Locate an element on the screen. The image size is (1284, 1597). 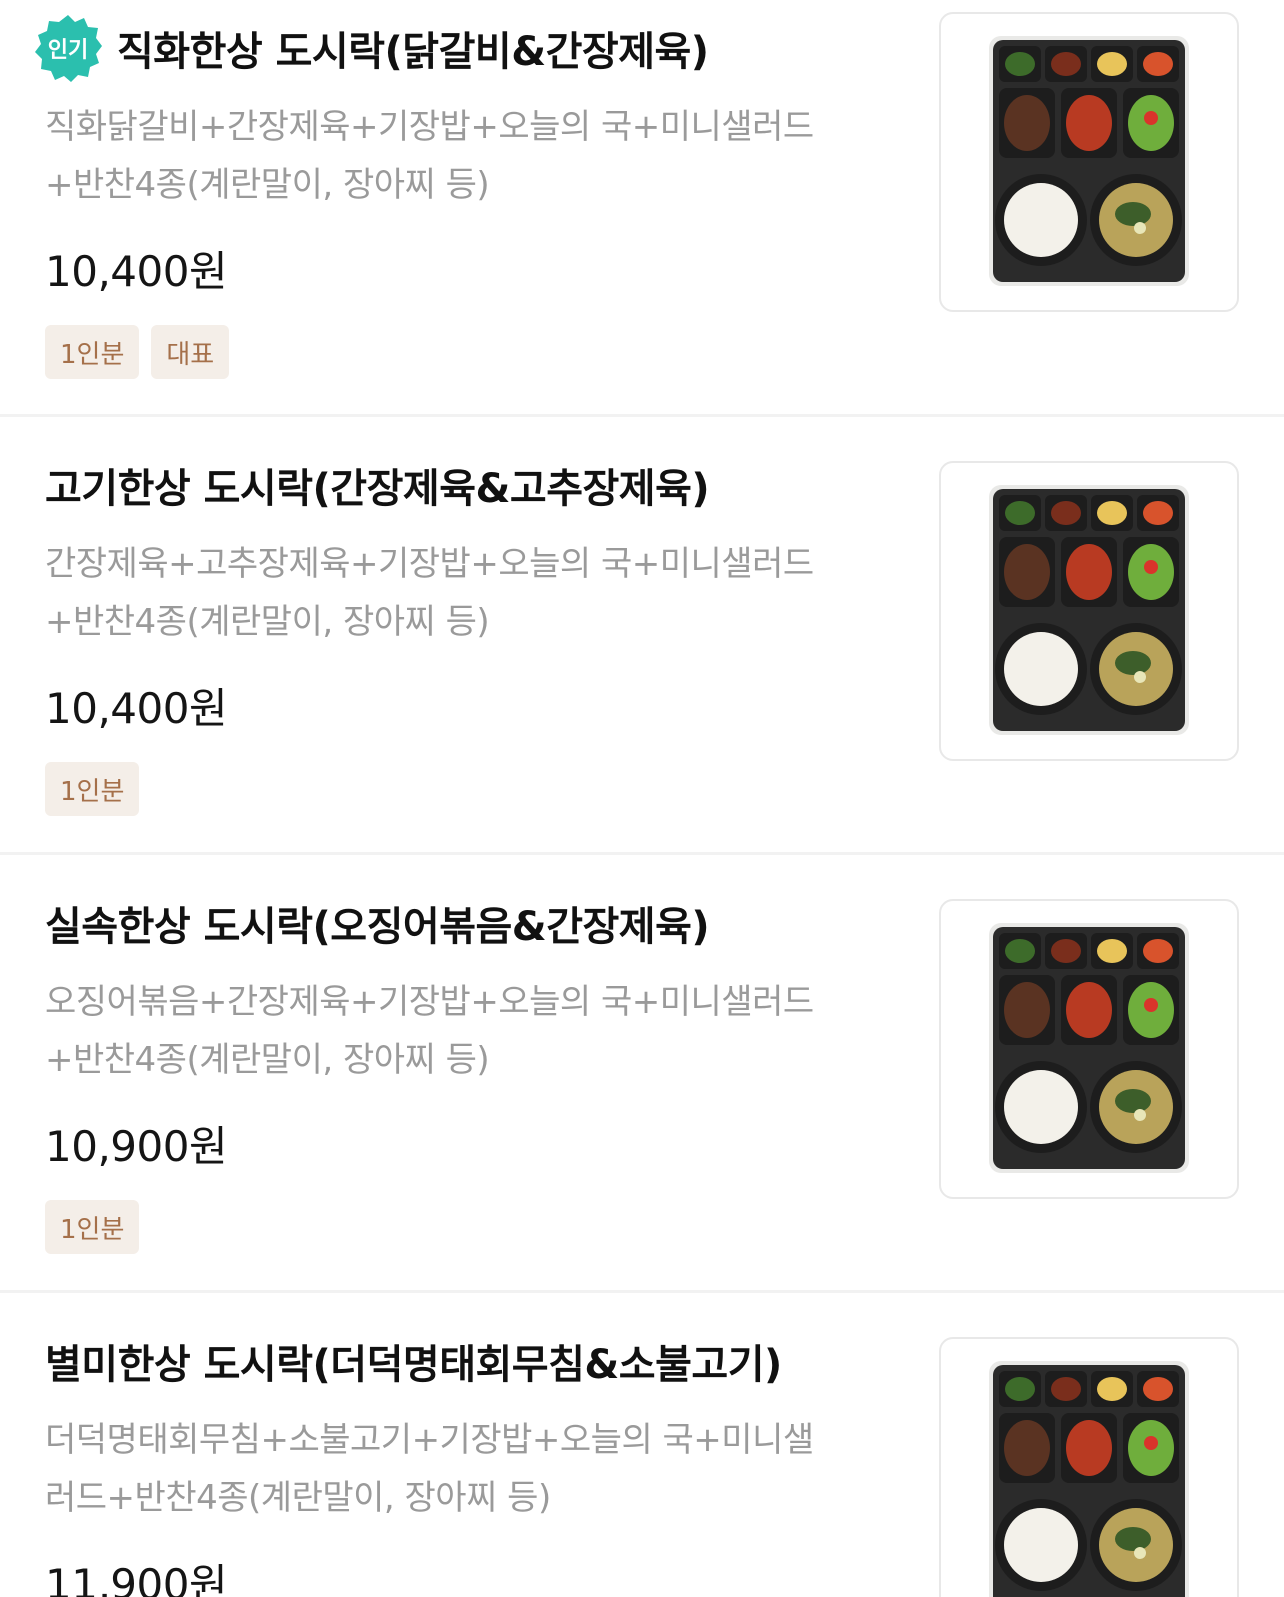
menu-description-line: 간장제육+고추장제육+기장밥+오늘의 국+미니샐러드 is located at coordinates (429, 564).